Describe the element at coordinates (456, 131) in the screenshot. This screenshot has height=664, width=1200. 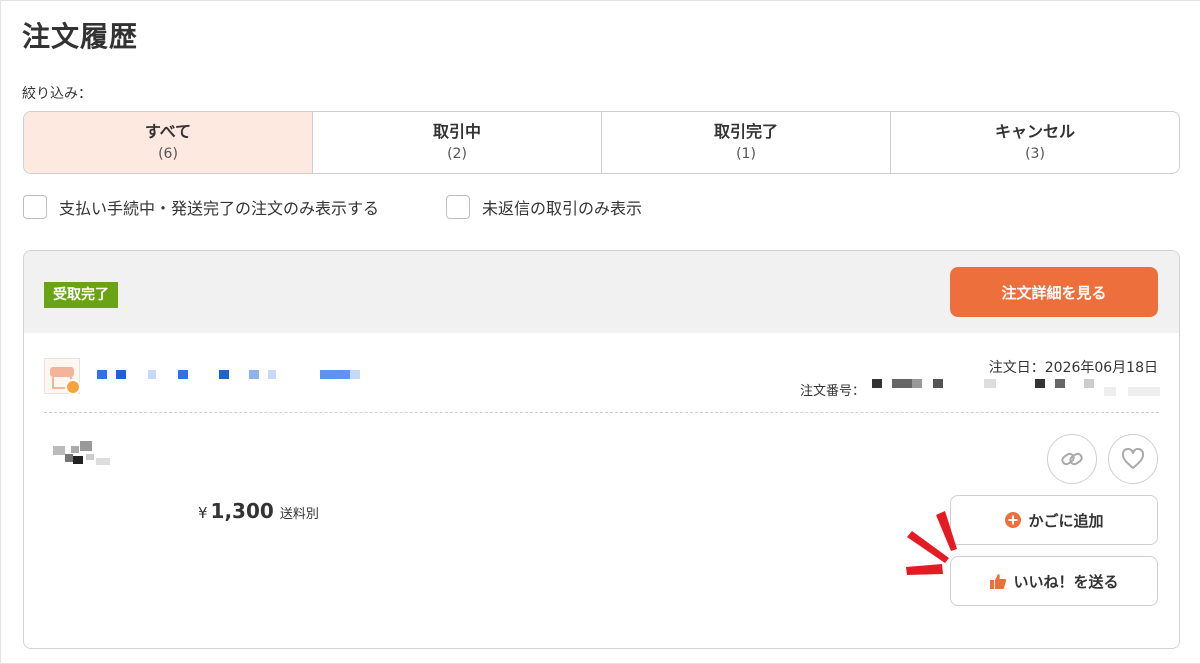
I see `tab-label: 取引中` at that location.